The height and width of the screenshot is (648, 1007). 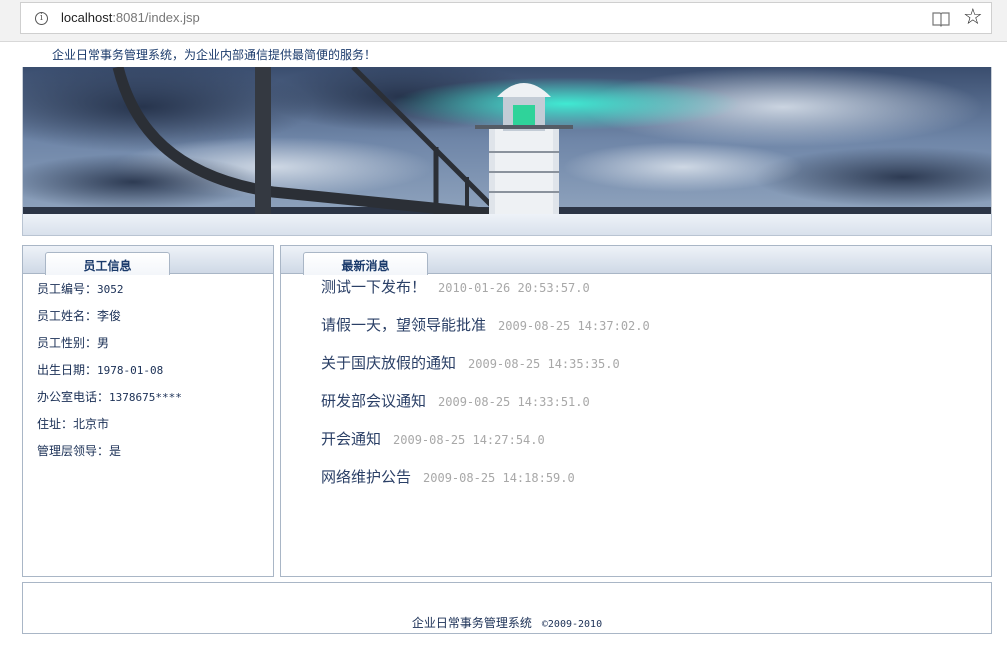 What do you see at coordinates (55, 424) in the screenshot?
I see `field-label: 住址：` at bounding box center [55, 424].